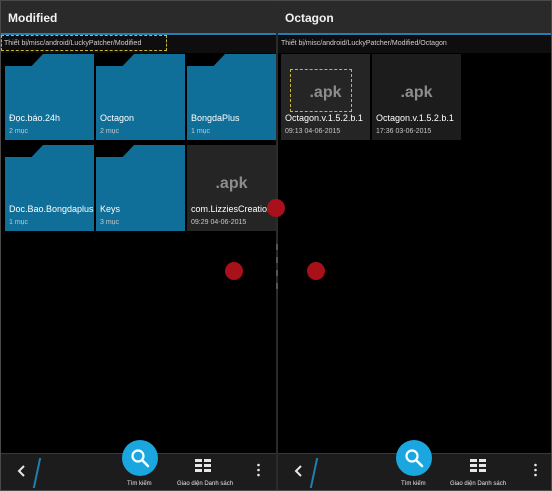 This screenshot has width=552, height=491. I want to click on file-date: 09:29 04-06-2015, so click(219, 222).